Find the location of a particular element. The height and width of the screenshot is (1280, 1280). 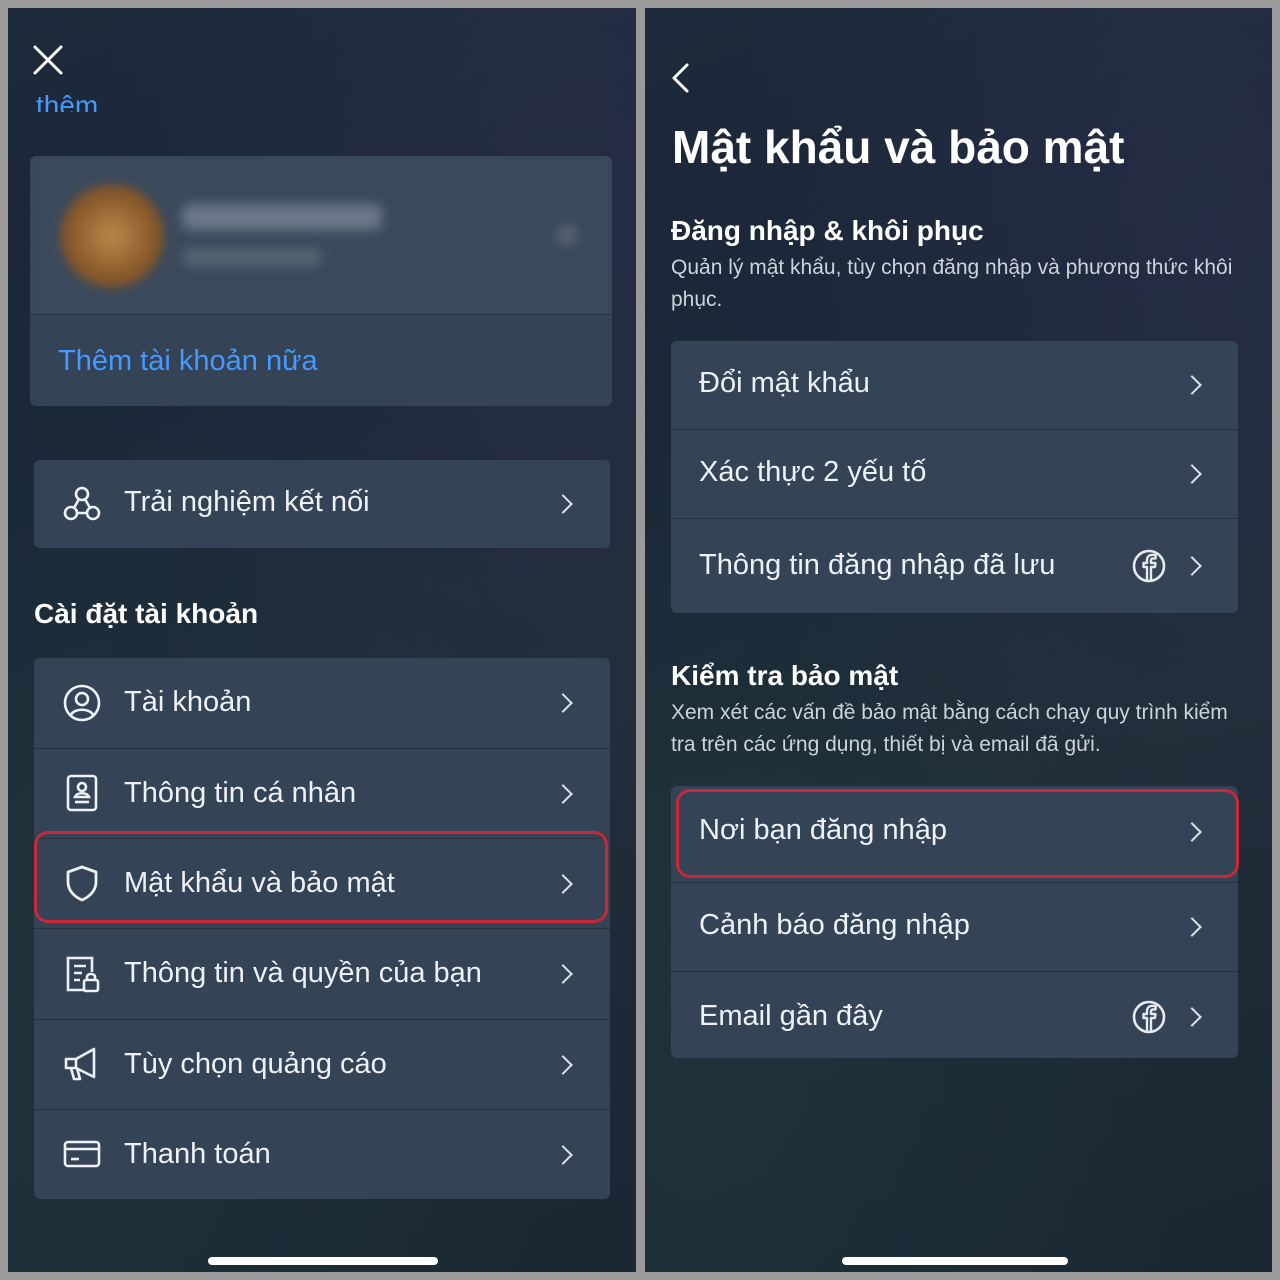

recent-email-label: Email gần đây is located at coordinates (791, 1016).